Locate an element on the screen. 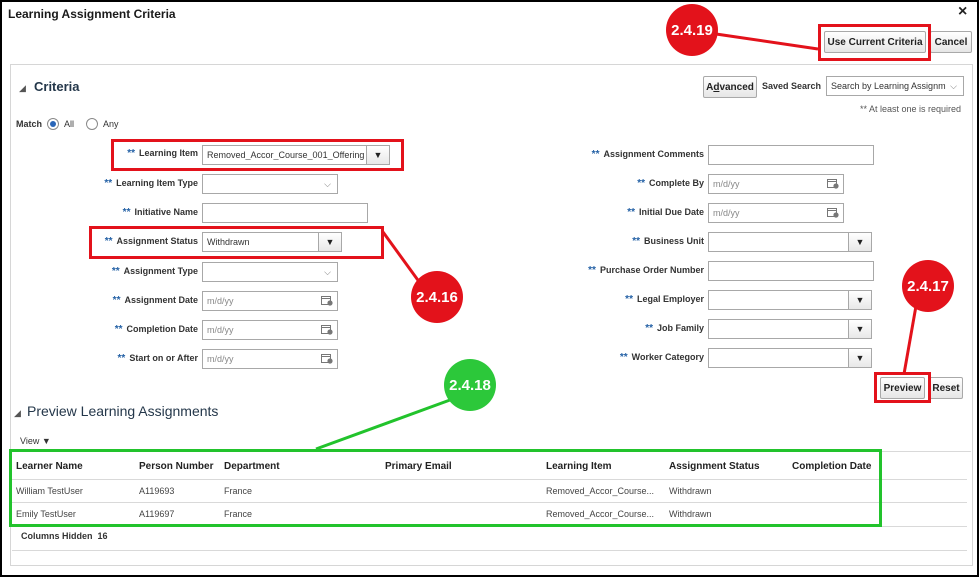 The image size is (979, 577). highlight-use-current-criteria is located at coordinates (874, 42).